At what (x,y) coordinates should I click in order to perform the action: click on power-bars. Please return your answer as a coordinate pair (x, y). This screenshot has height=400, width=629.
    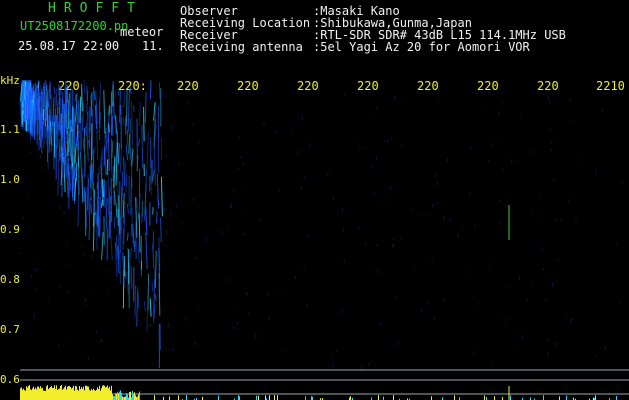
    Looking at the image, I should click on (318, 392).